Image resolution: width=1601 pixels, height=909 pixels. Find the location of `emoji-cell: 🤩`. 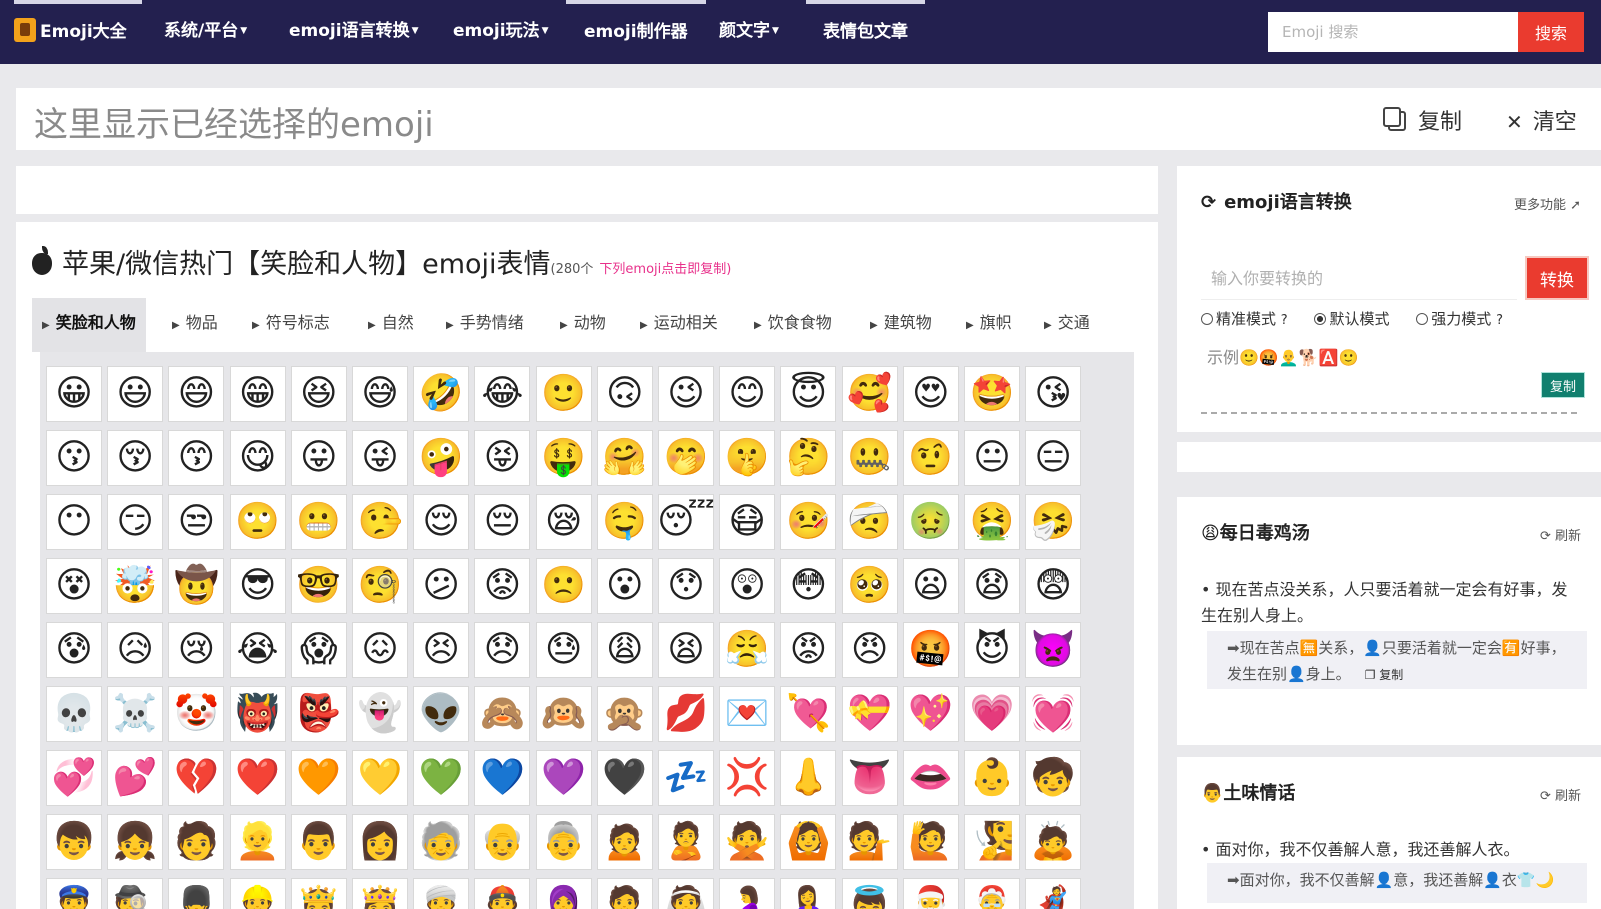

emoji-cell: 🤩 is located at coordinates (992, 394).